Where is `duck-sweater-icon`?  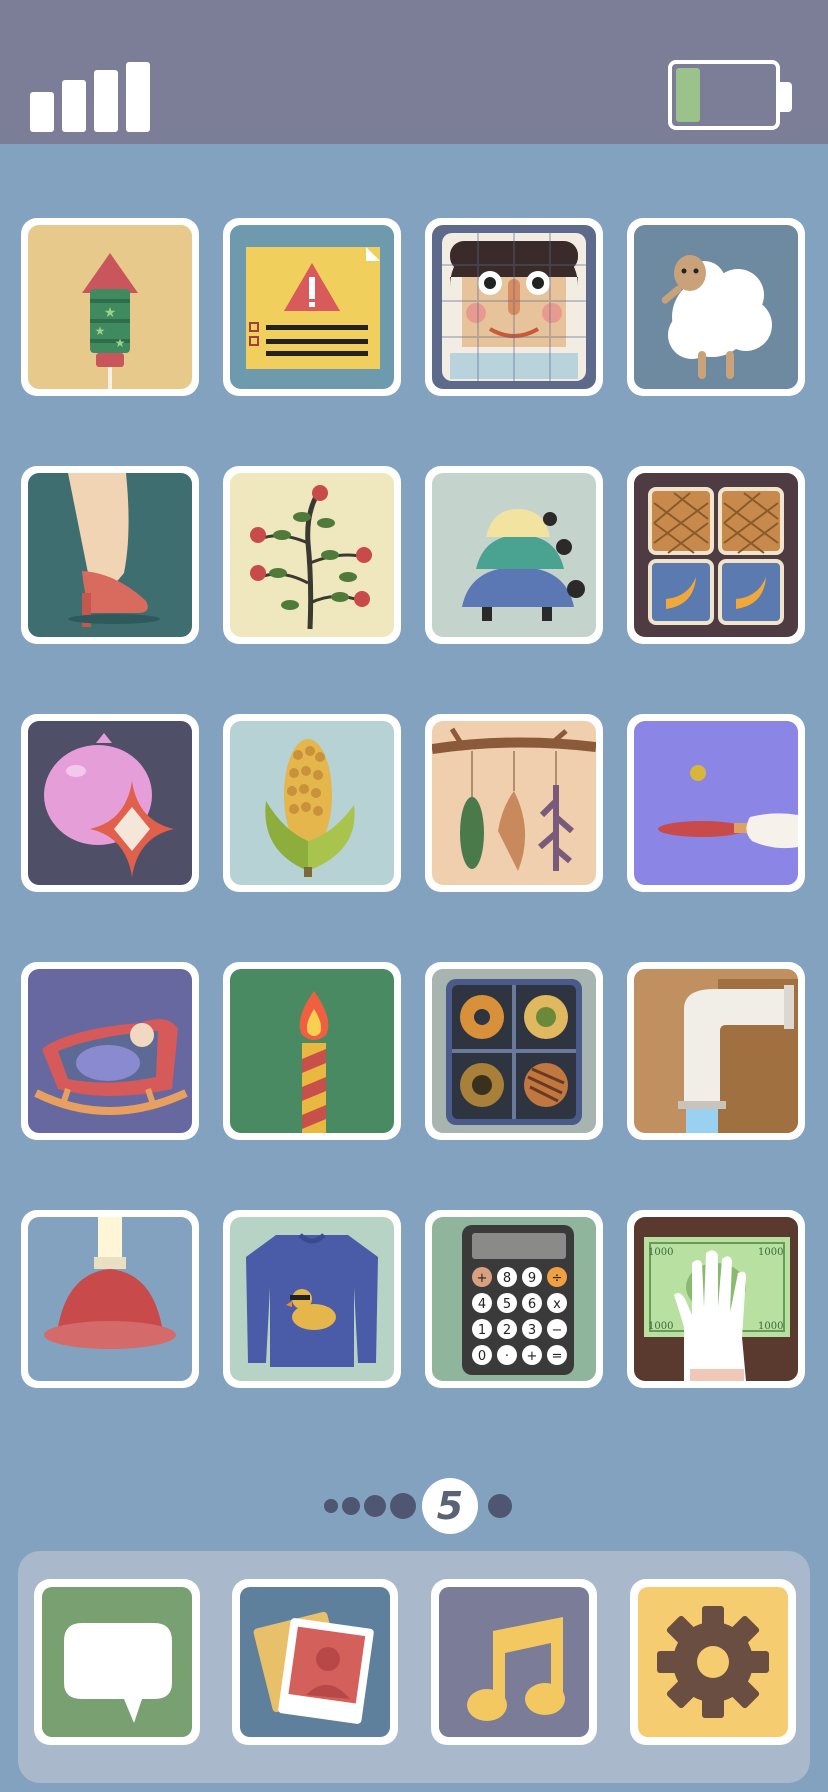
duck-sweater-icon is located at coordinates (312, 1299).